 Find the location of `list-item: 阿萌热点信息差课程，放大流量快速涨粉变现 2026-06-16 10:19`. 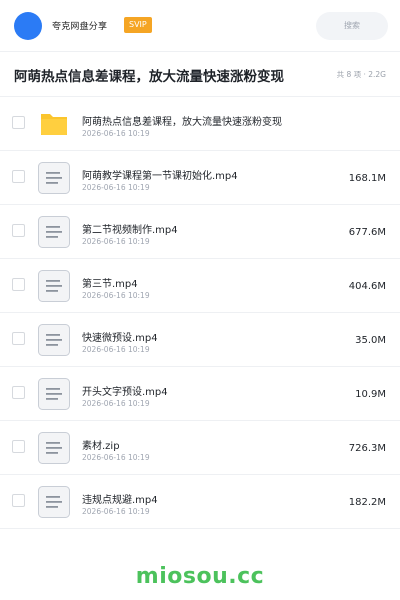

list-item: 阿萌热点信息差课程，放大流量快速涨粉变现 2026-06-16 10:19 is located at coordinates (200, 124).